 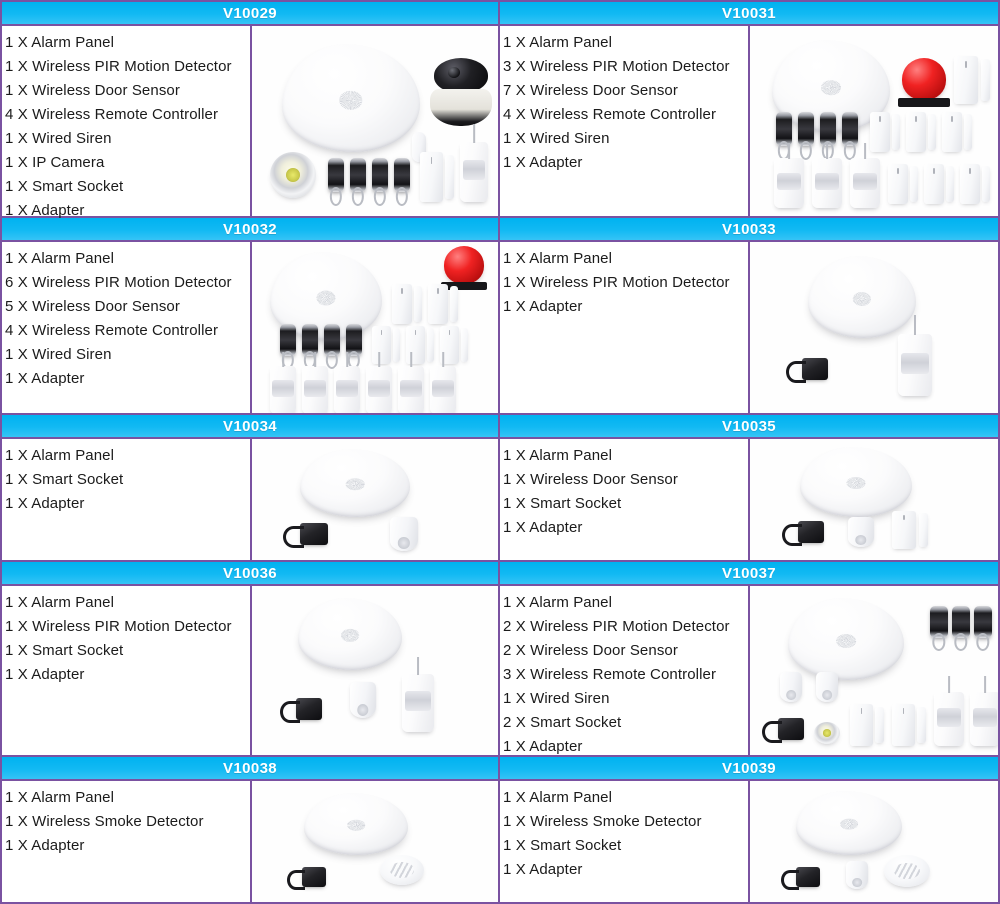 What do you see at coordinates (749, 230) in the screenshot?
I see `product-model-header: V10033` at bounding box center [749, 230].